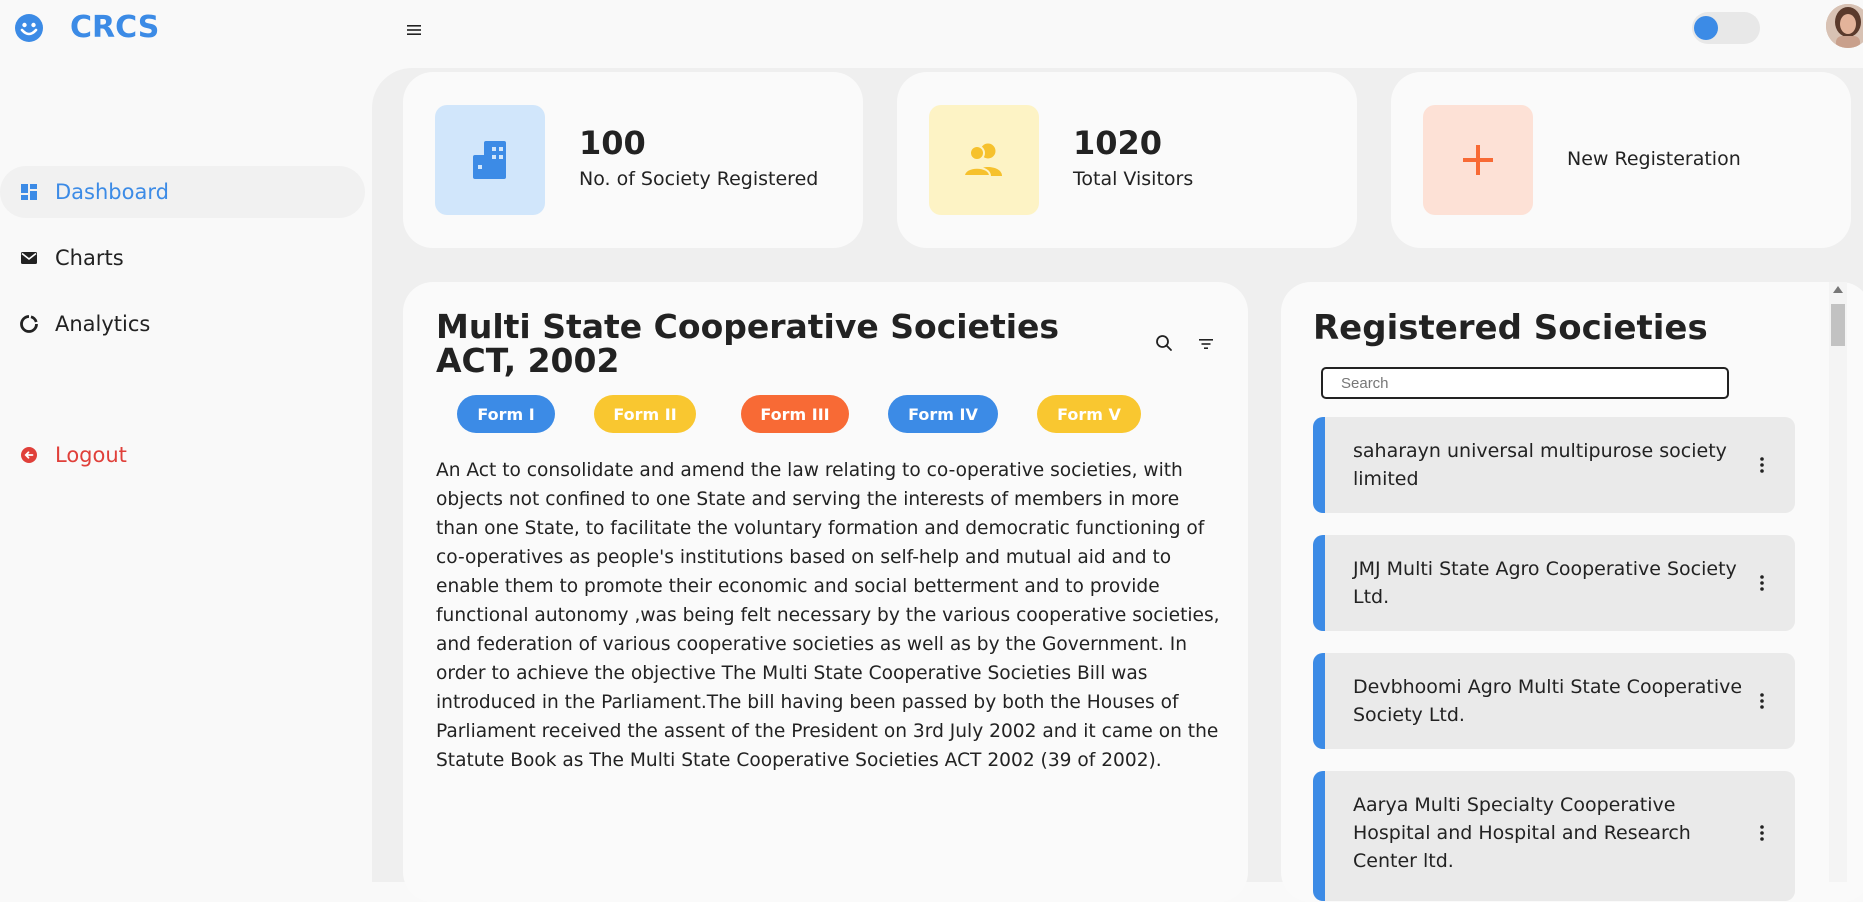 Image resolution: width=1863 pixels, height=902 pixels. What do you see at coordinates (931, 30) in the screenshot?
I see `top-bar: CRCS` at bounding box center [931, 30].